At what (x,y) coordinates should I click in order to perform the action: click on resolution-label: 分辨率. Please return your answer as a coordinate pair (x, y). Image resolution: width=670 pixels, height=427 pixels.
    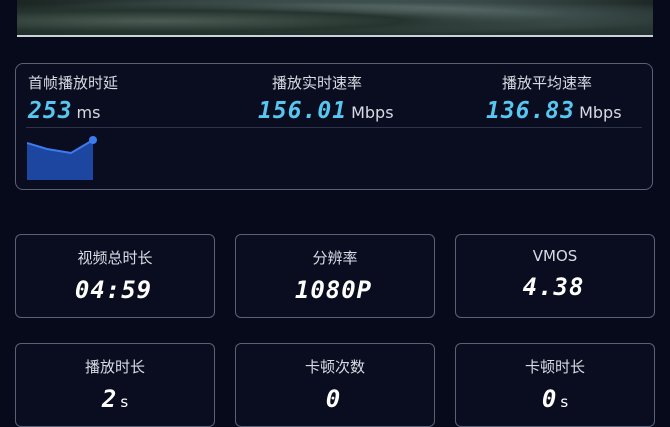
    Looking at the image, I should click on (335, 258).